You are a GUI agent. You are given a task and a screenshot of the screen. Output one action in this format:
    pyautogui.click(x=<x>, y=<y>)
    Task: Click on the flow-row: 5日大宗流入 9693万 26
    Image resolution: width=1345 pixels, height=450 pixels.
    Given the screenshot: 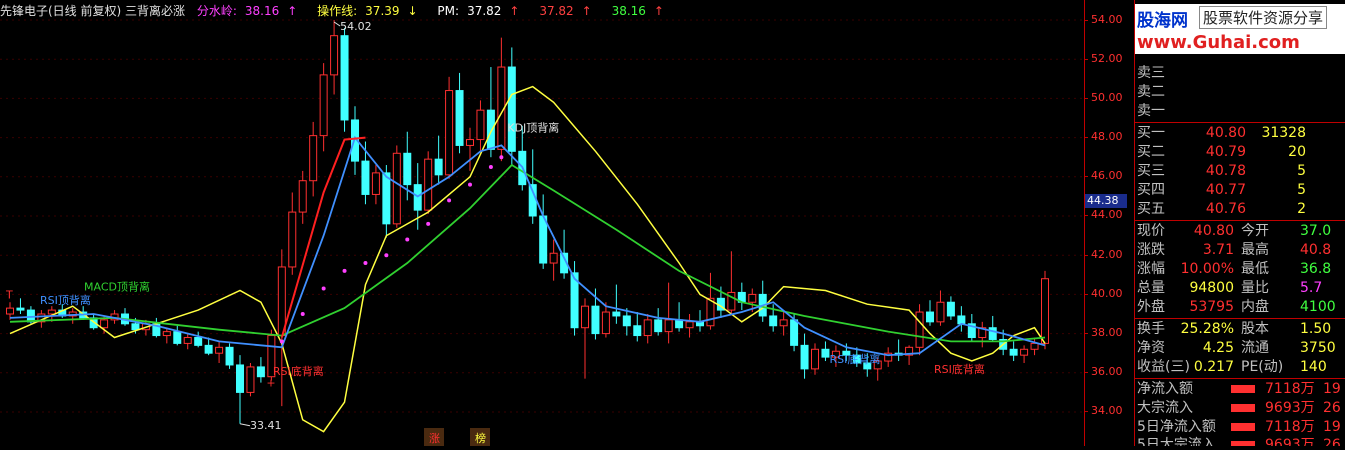 What is the action you would take?
    pyautogui.click(x=1240, y=441)
    